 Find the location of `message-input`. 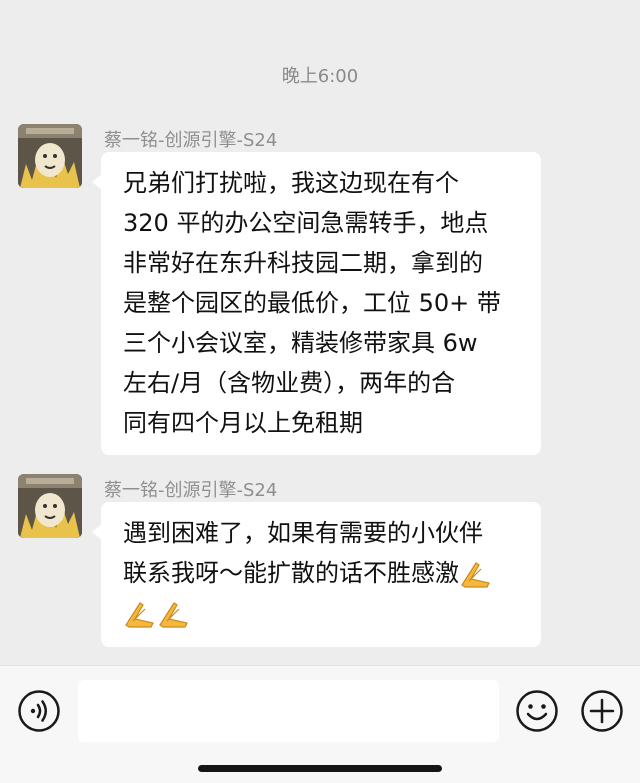

message-input is located at coordinates (288, 711).